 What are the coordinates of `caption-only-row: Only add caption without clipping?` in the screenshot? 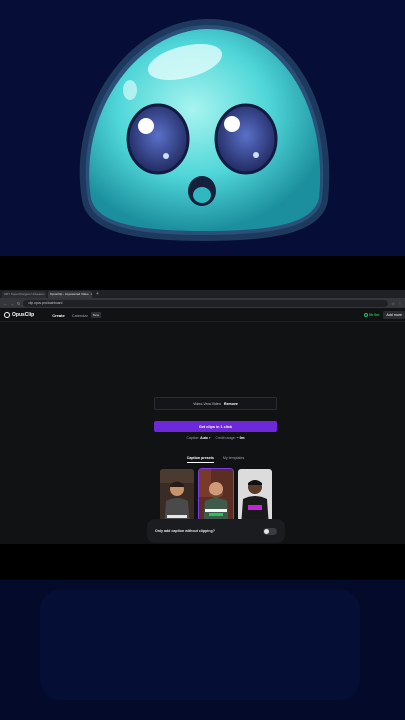 It's located at (216, 531).